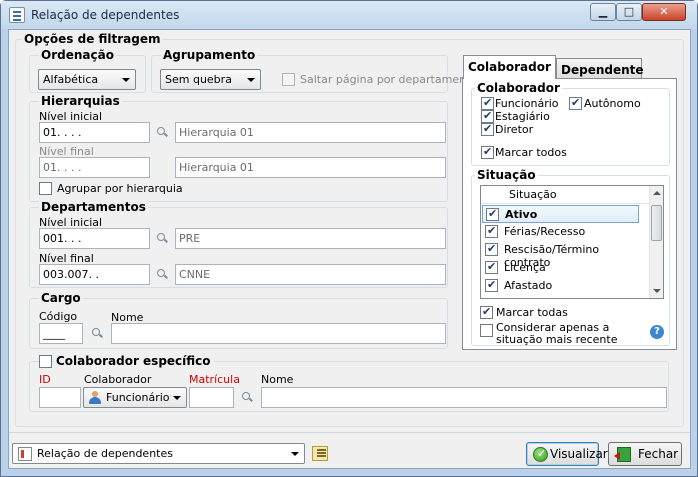 This screenshot has width=698, height=477. Describe the element at coordinates (80, 101) in the screenshot. I see `hierarquias-title: Hierarquias` at that location.